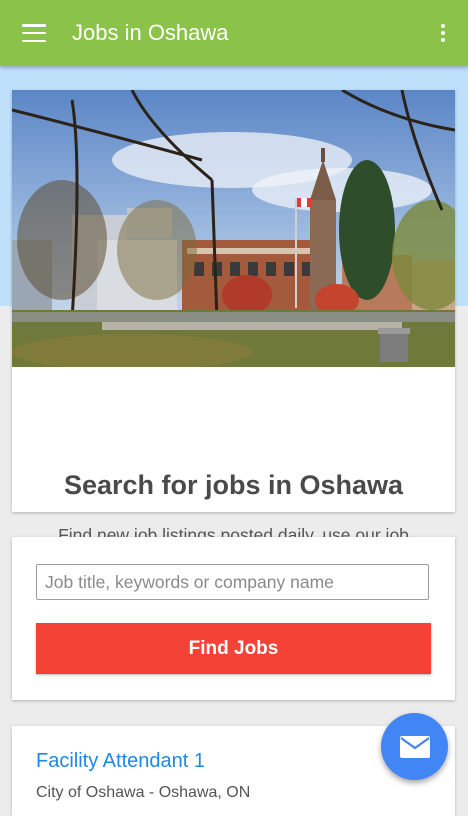 The image size is (468, 816). I want to click on hamburger-menu-icon, so click(34, 33).